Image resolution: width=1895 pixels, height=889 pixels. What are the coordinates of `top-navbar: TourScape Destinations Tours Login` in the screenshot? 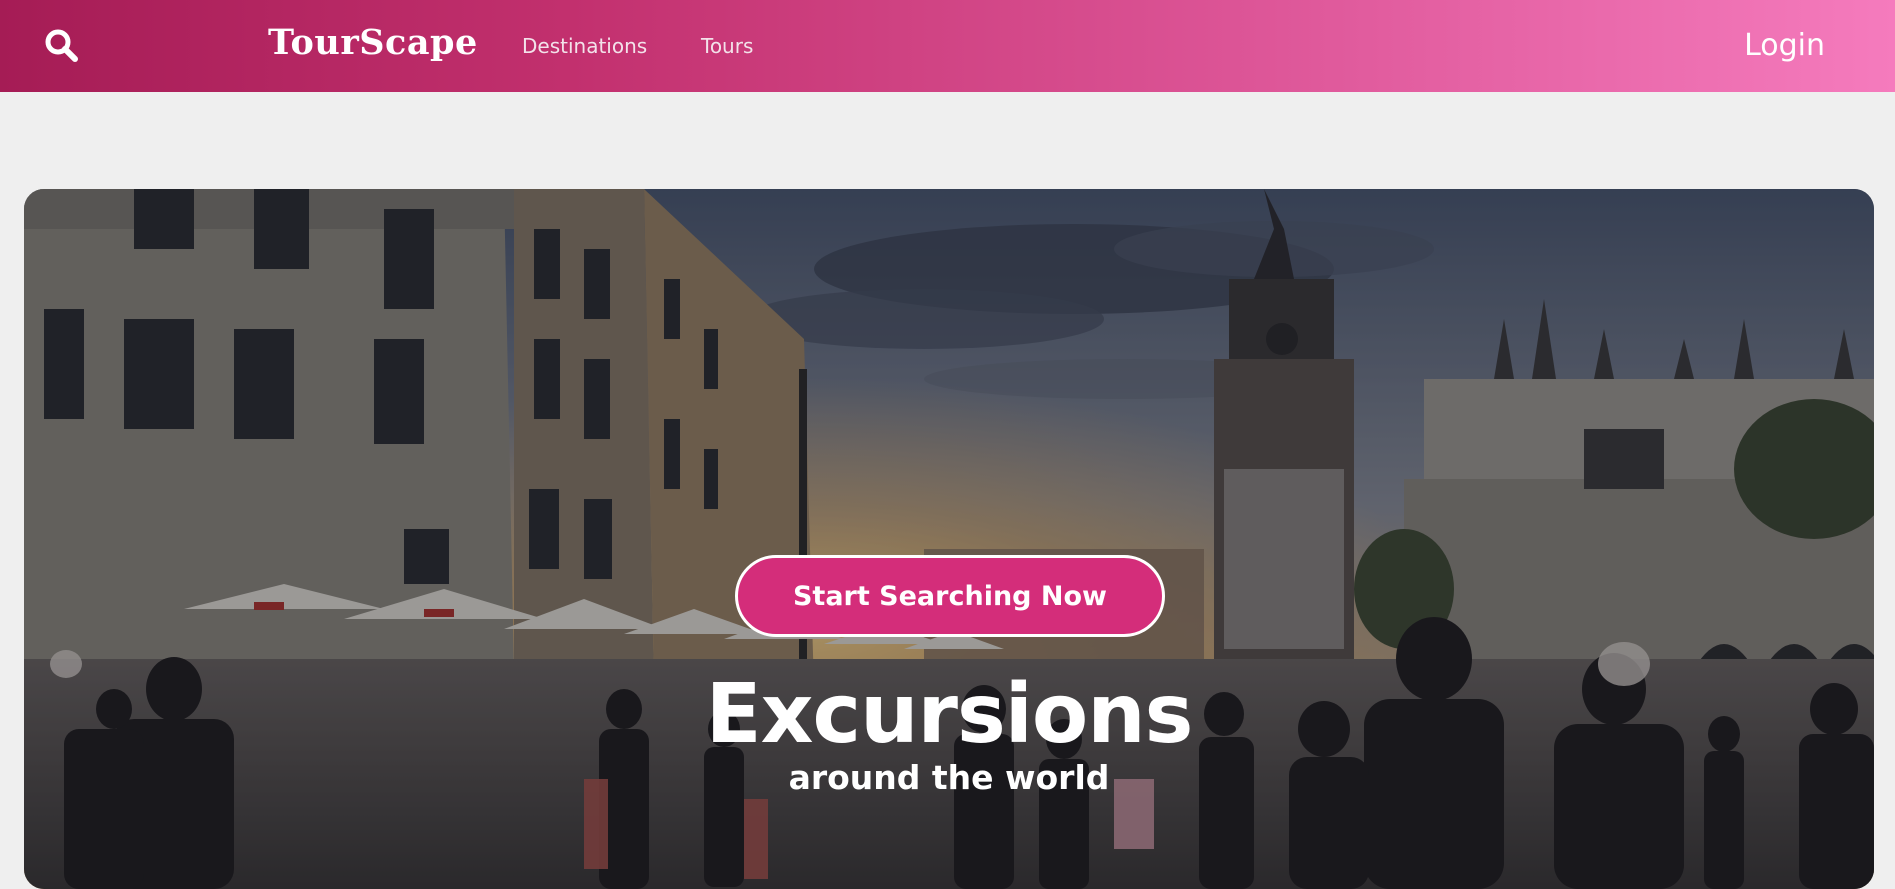 It's located at (947, 46).